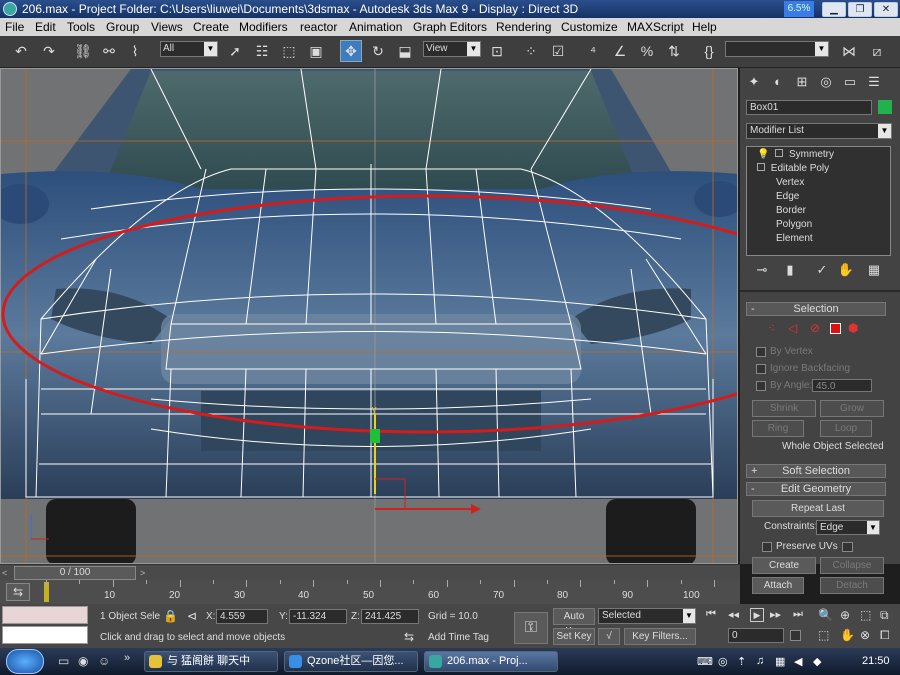 The image size is (900, 675). What do you see at coordinates (378, 51) in the screenshot?
I see `select-and-rotate-icon: ↻` at bounding box center [378, 51].